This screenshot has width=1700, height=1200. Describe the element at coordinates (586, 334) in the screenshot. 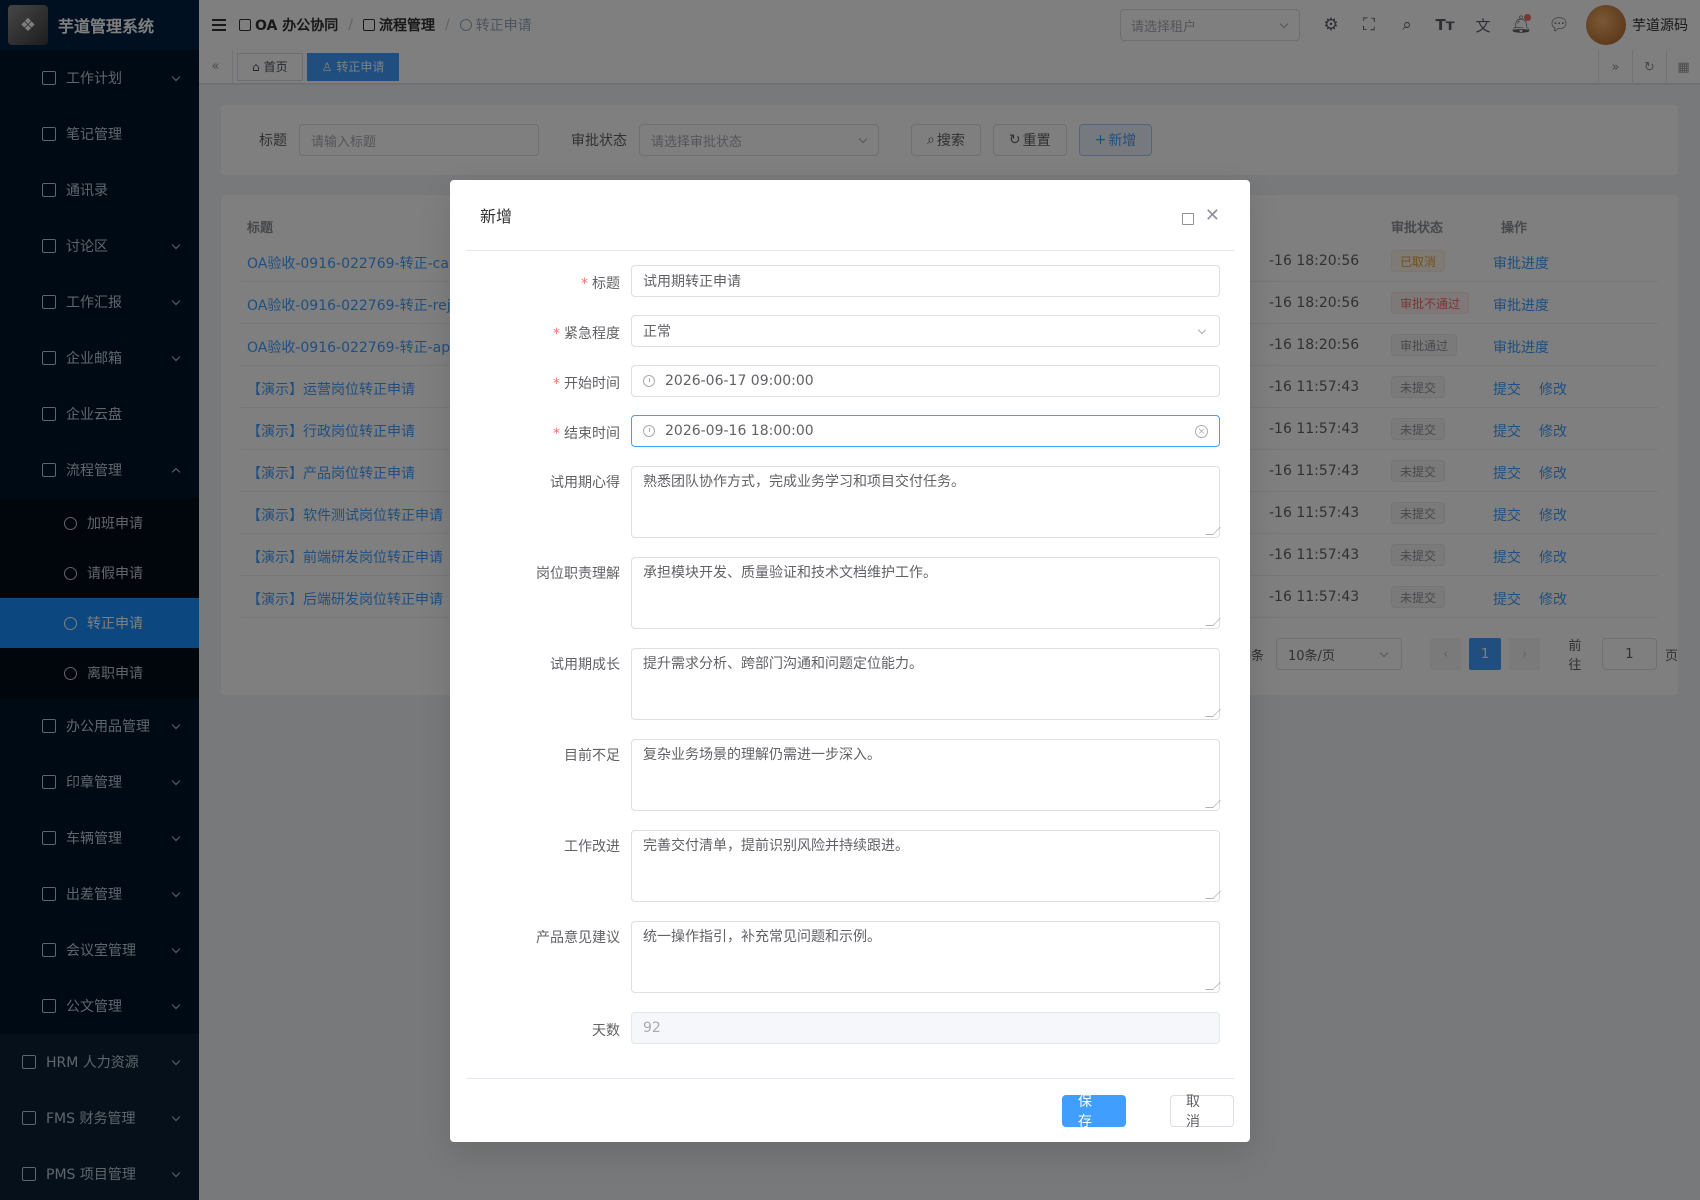

I see `urgency-label: * 紧急程度` at that location.